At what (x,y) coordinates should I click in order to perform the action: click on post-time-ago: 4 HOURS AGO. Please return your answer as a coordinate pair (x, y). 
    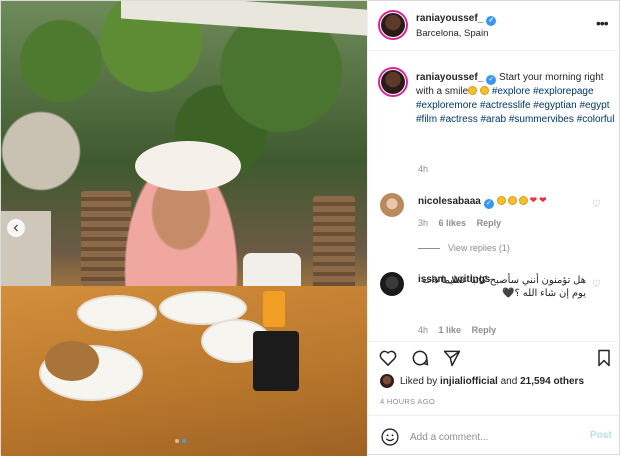
    Looking at the image, I should click on (407, 401).